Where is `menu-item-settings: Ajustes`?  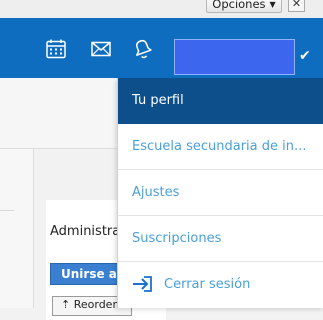 menu-item-settings: Ajustes is located at coordinates (220, 193).